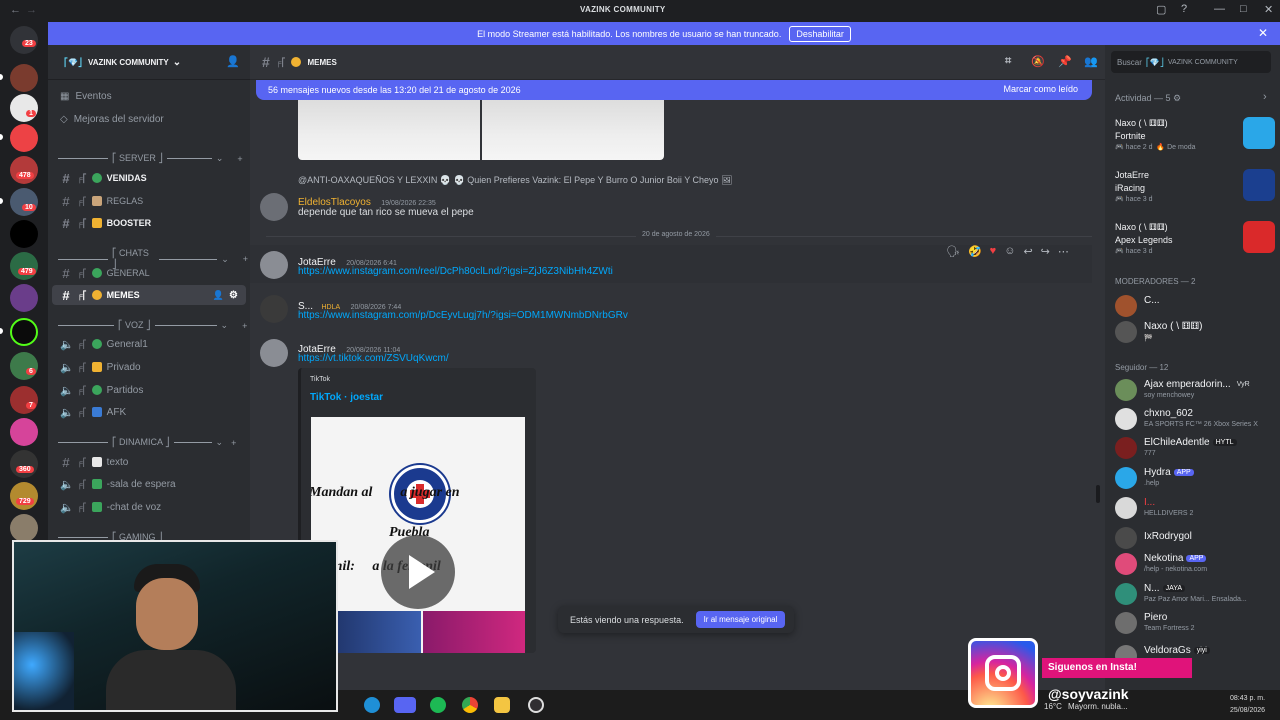 The width and height of the screenshot is (1280, 720). Describe the element at coordinates (953, 251) in the screenshot. I see `reaction-icon-1: 🗣` at that location.